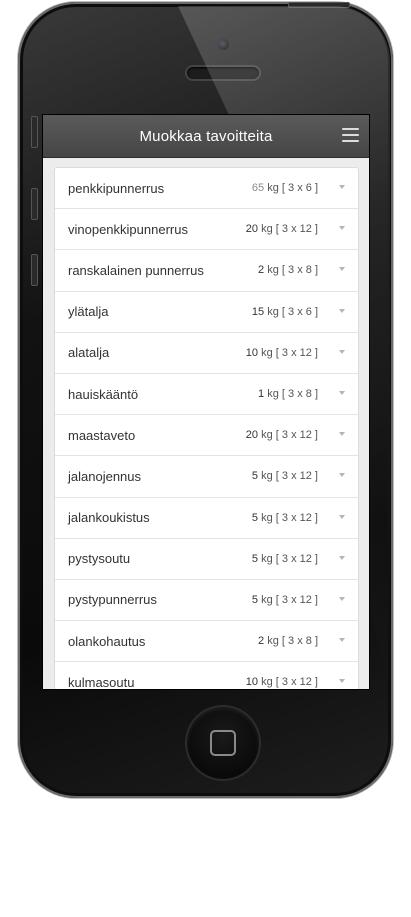  Describe the element at coordinates (112, 600) in the screenshot. I see `goal-name: pystypunnerrus` at that location.